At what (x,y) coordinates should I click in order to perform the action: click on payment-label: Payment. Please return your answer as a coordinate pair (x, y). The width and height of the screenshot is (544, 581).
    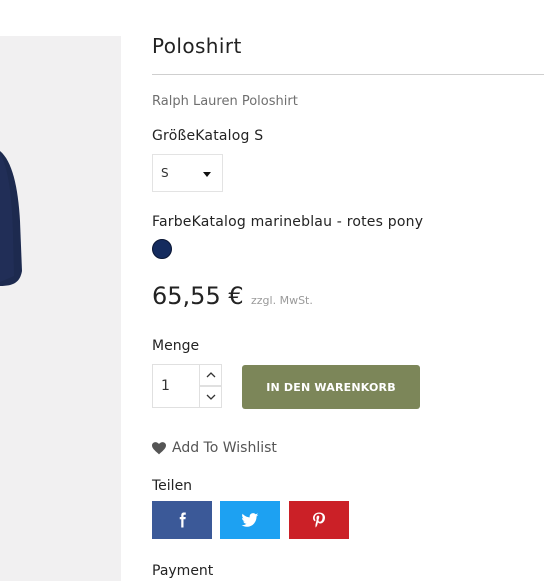
    Looking at the image, I should click on (183, 571).